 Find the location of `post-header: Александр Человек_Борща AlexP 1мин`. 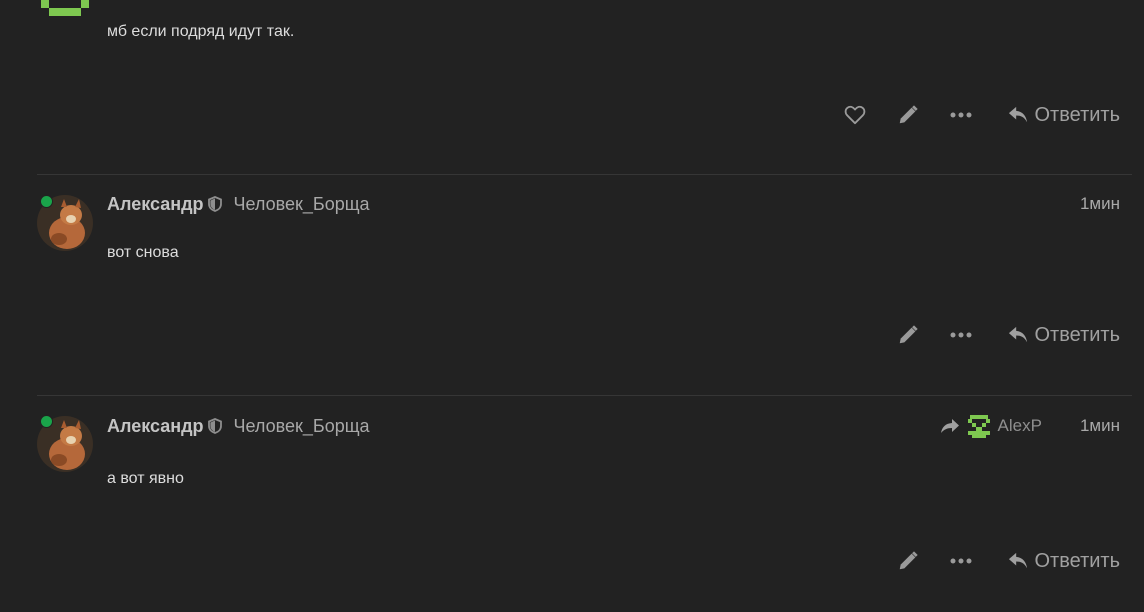

post-header: Александр Человек_Борща AlexP 1мин is located at coordinates (613, 426).